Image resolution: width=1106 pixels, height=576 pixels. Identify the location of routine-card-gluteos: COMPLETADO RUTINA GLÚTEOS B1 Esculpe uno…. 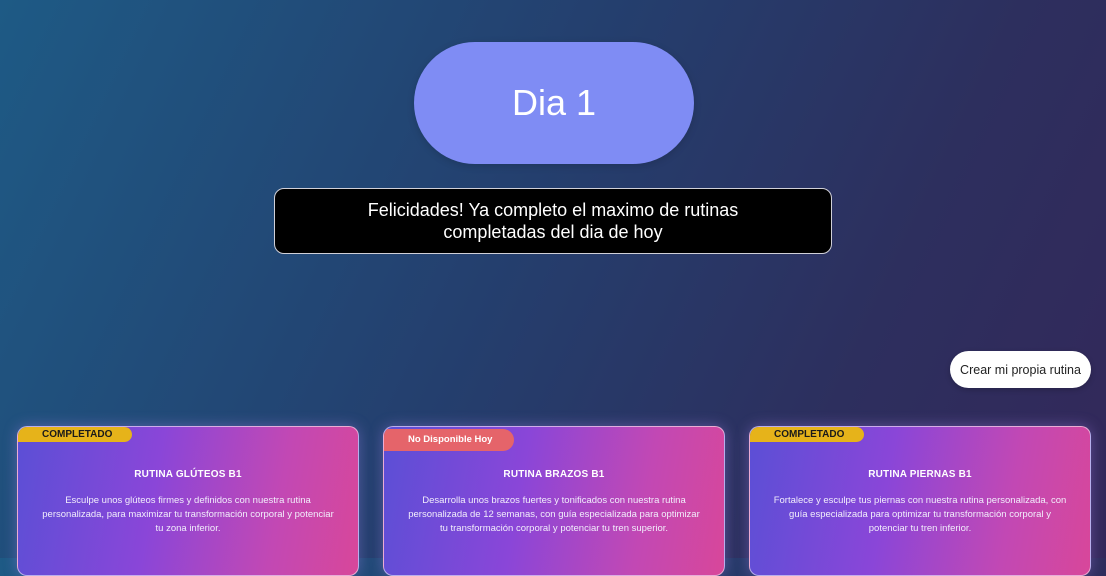
(188, 501).